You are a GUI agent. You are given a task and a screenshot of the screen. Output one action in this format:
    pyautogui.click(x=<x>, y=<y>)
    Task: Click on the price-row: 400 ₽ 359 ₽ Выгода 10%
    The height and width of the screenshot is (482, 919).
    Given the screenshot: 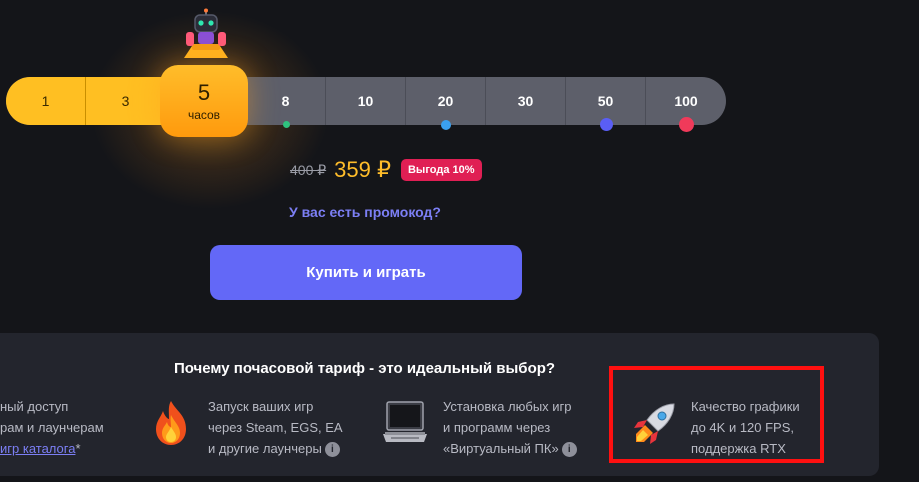 What is the action you would take?
    pyautogui.click(x=386, y=170)
    